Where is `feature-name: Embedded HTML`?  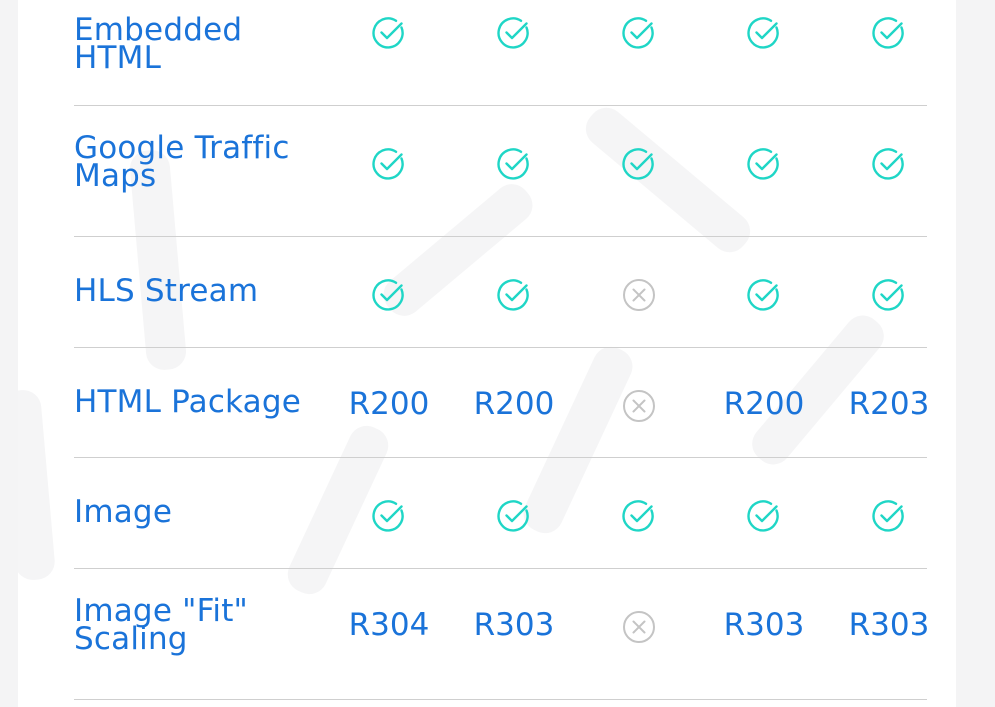
feature-name: Embedded HTML is located at coordinates (199, 45).